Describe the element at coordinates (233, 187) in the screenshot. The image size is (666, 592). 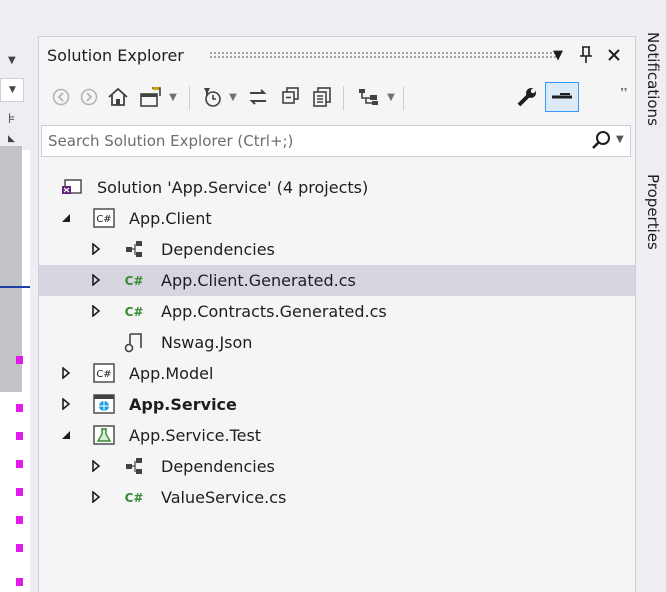
I see `tree-item-label: Solution 'App.Service' (4 projects)` at that location.